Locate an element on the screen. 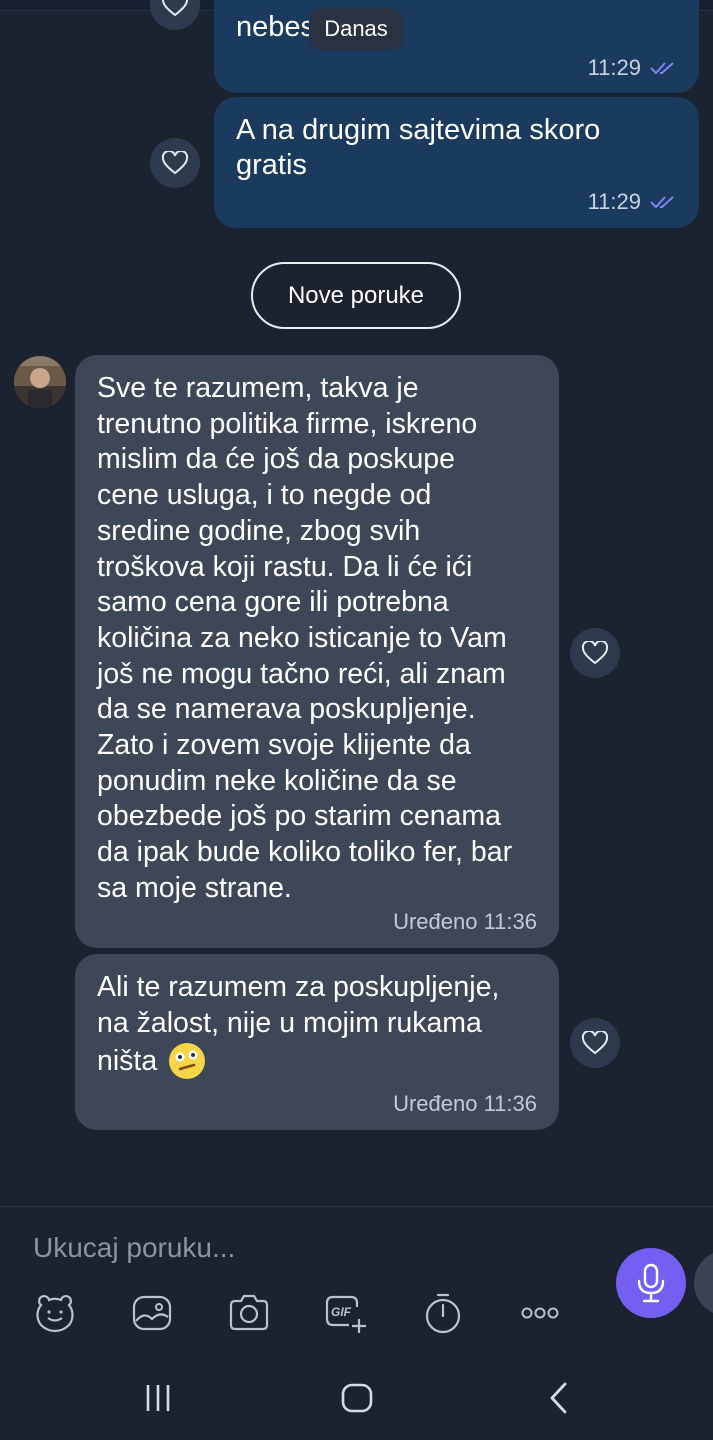  message-line: da se namerava poskupljenje. is located at coordinates (286, 709).